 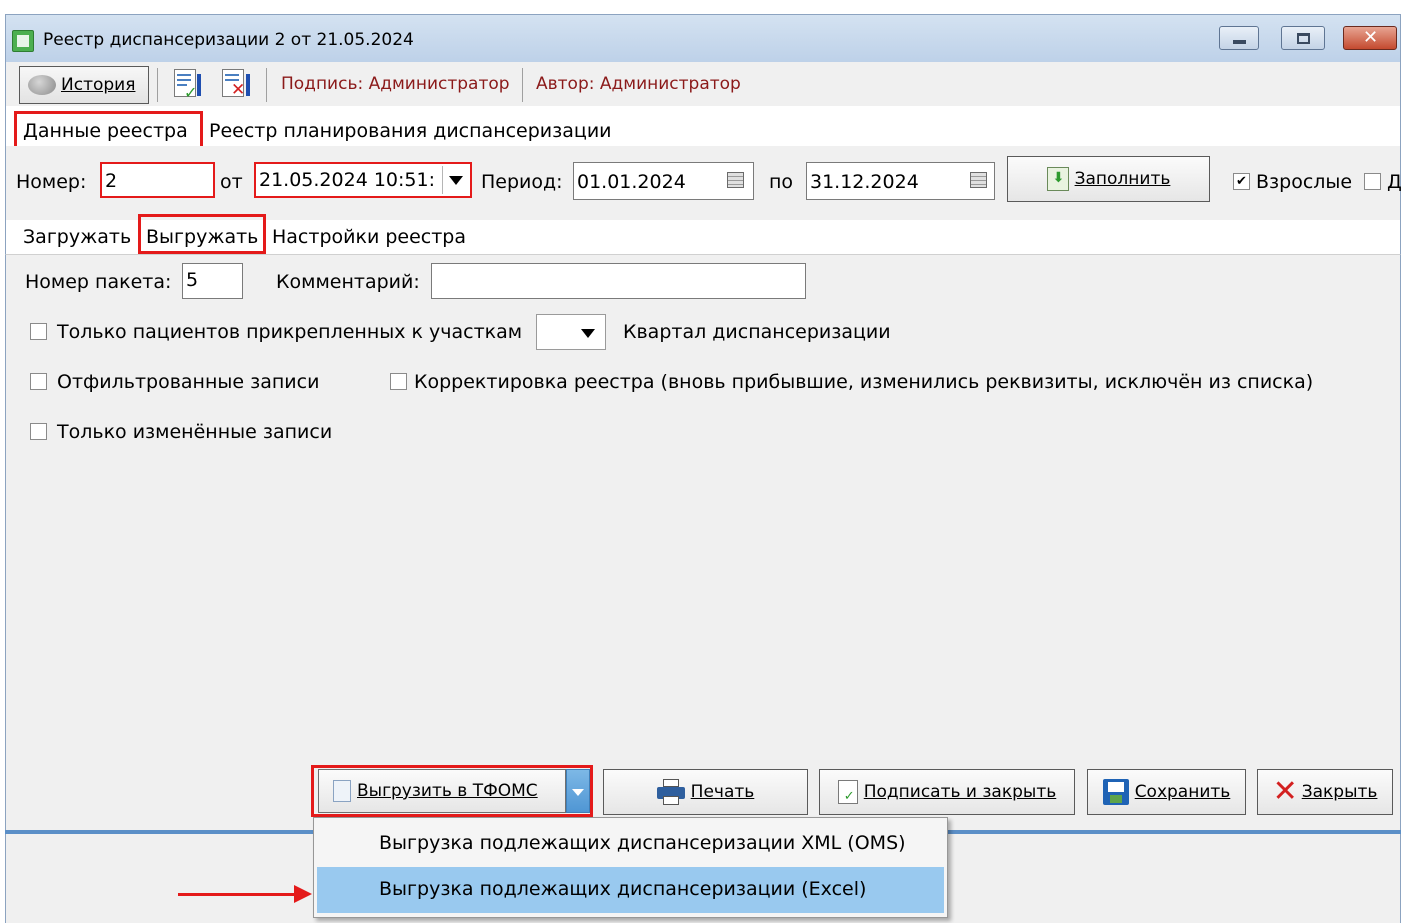 I want to click on date-dropdown-button, so click(x=455, y=180).